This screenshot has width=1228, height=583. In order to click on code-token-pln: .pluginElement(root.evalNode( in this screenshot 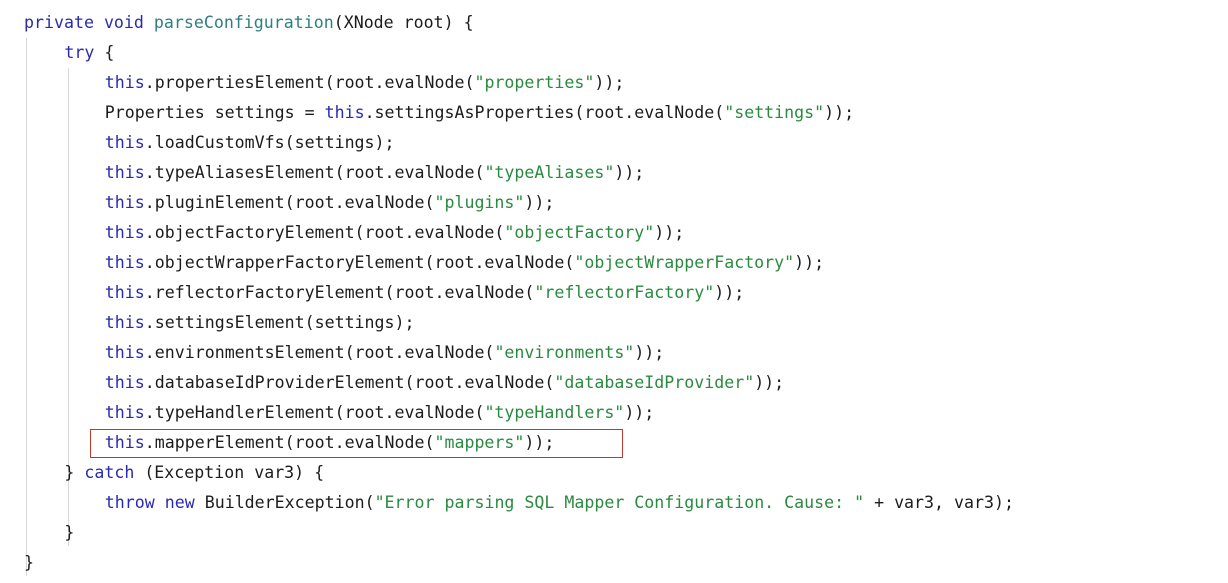, I will do `click(289, 202)`.